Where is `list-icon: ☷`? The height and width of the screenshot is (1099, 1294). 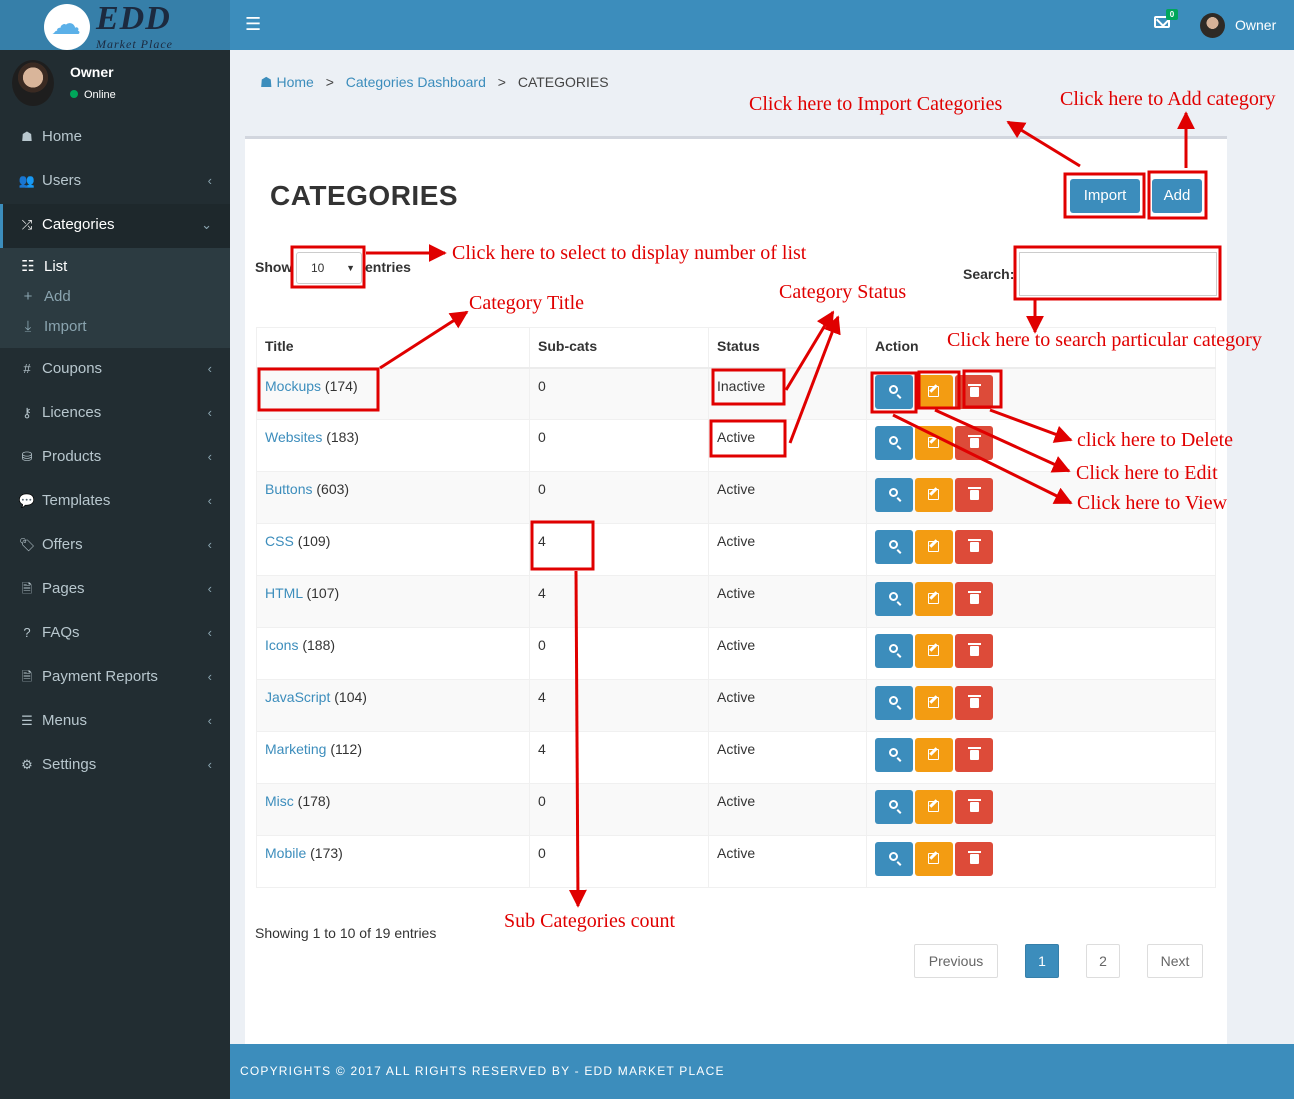
list-icon: ☷ is located at coordinates (28, 266).